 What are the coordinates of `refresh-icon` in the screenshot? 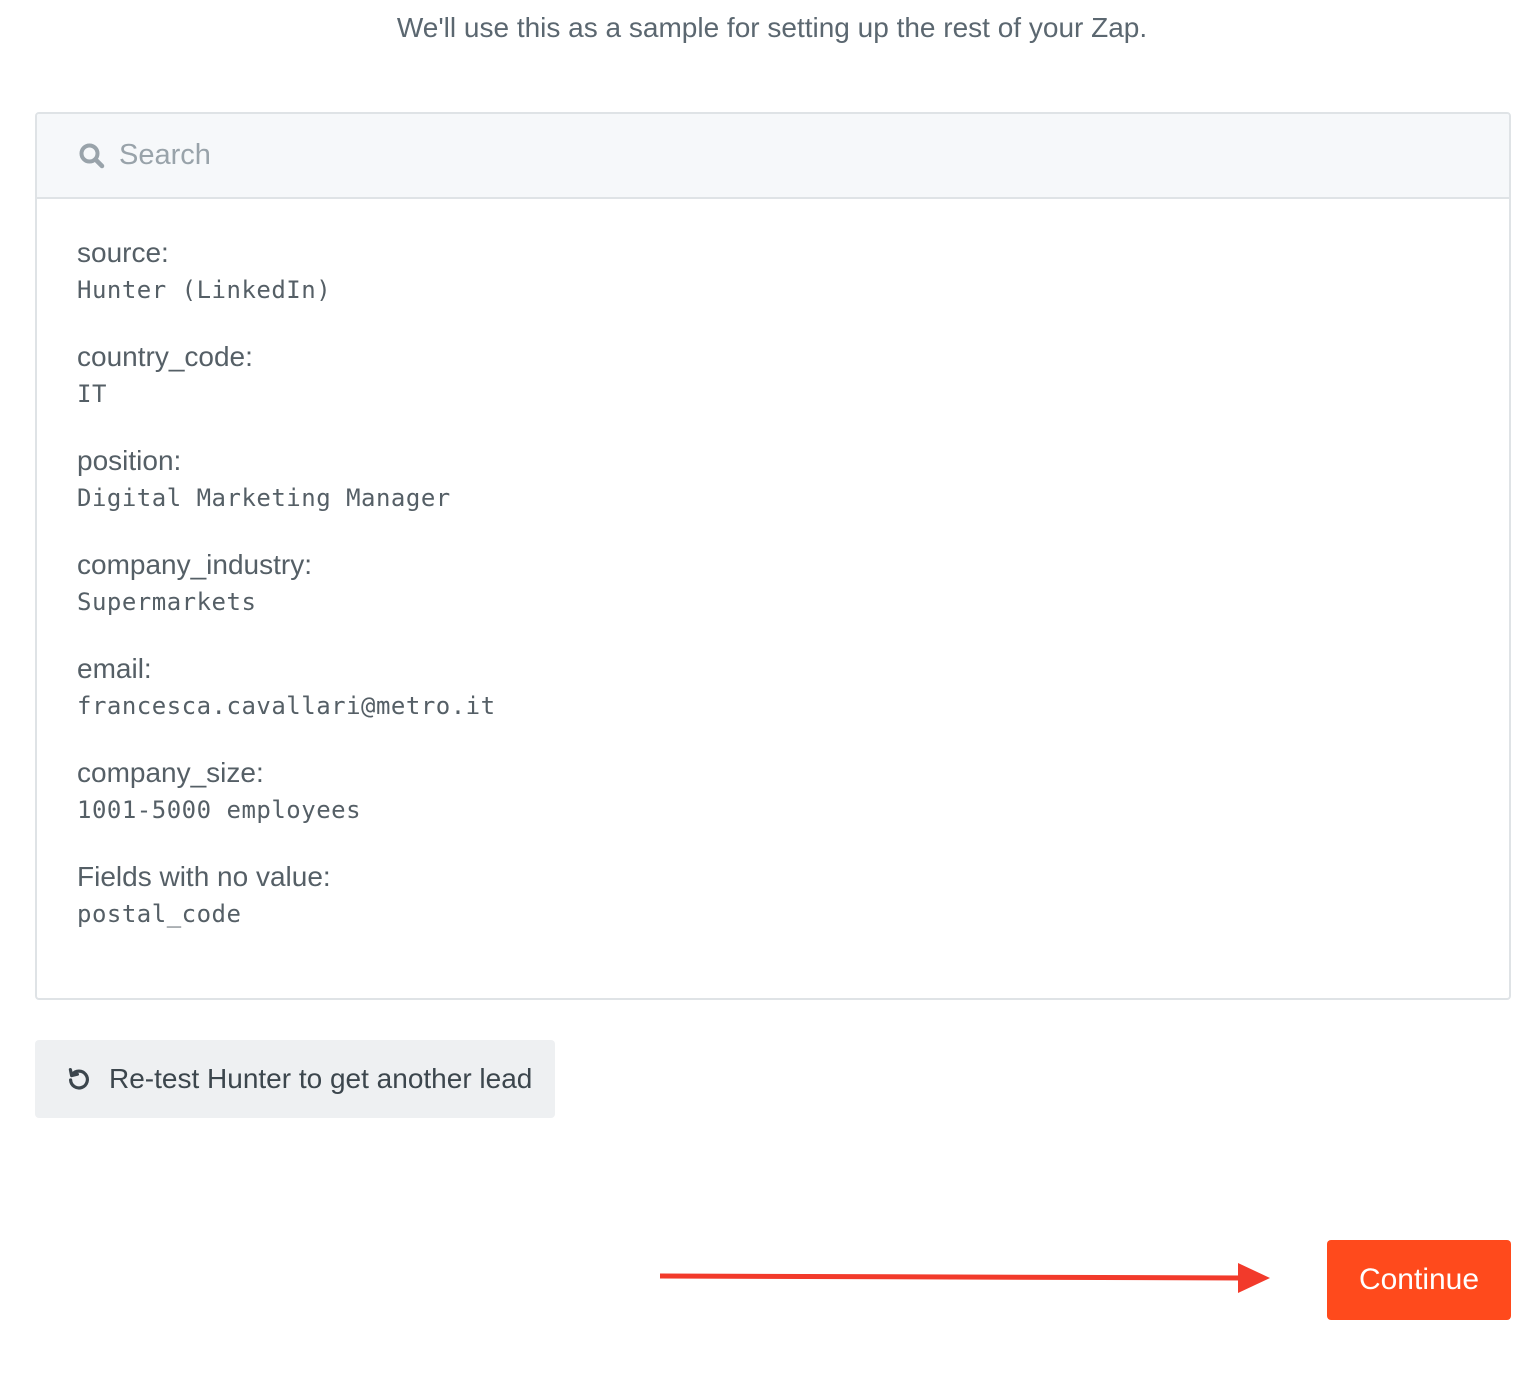 It's located at (79, 1079).